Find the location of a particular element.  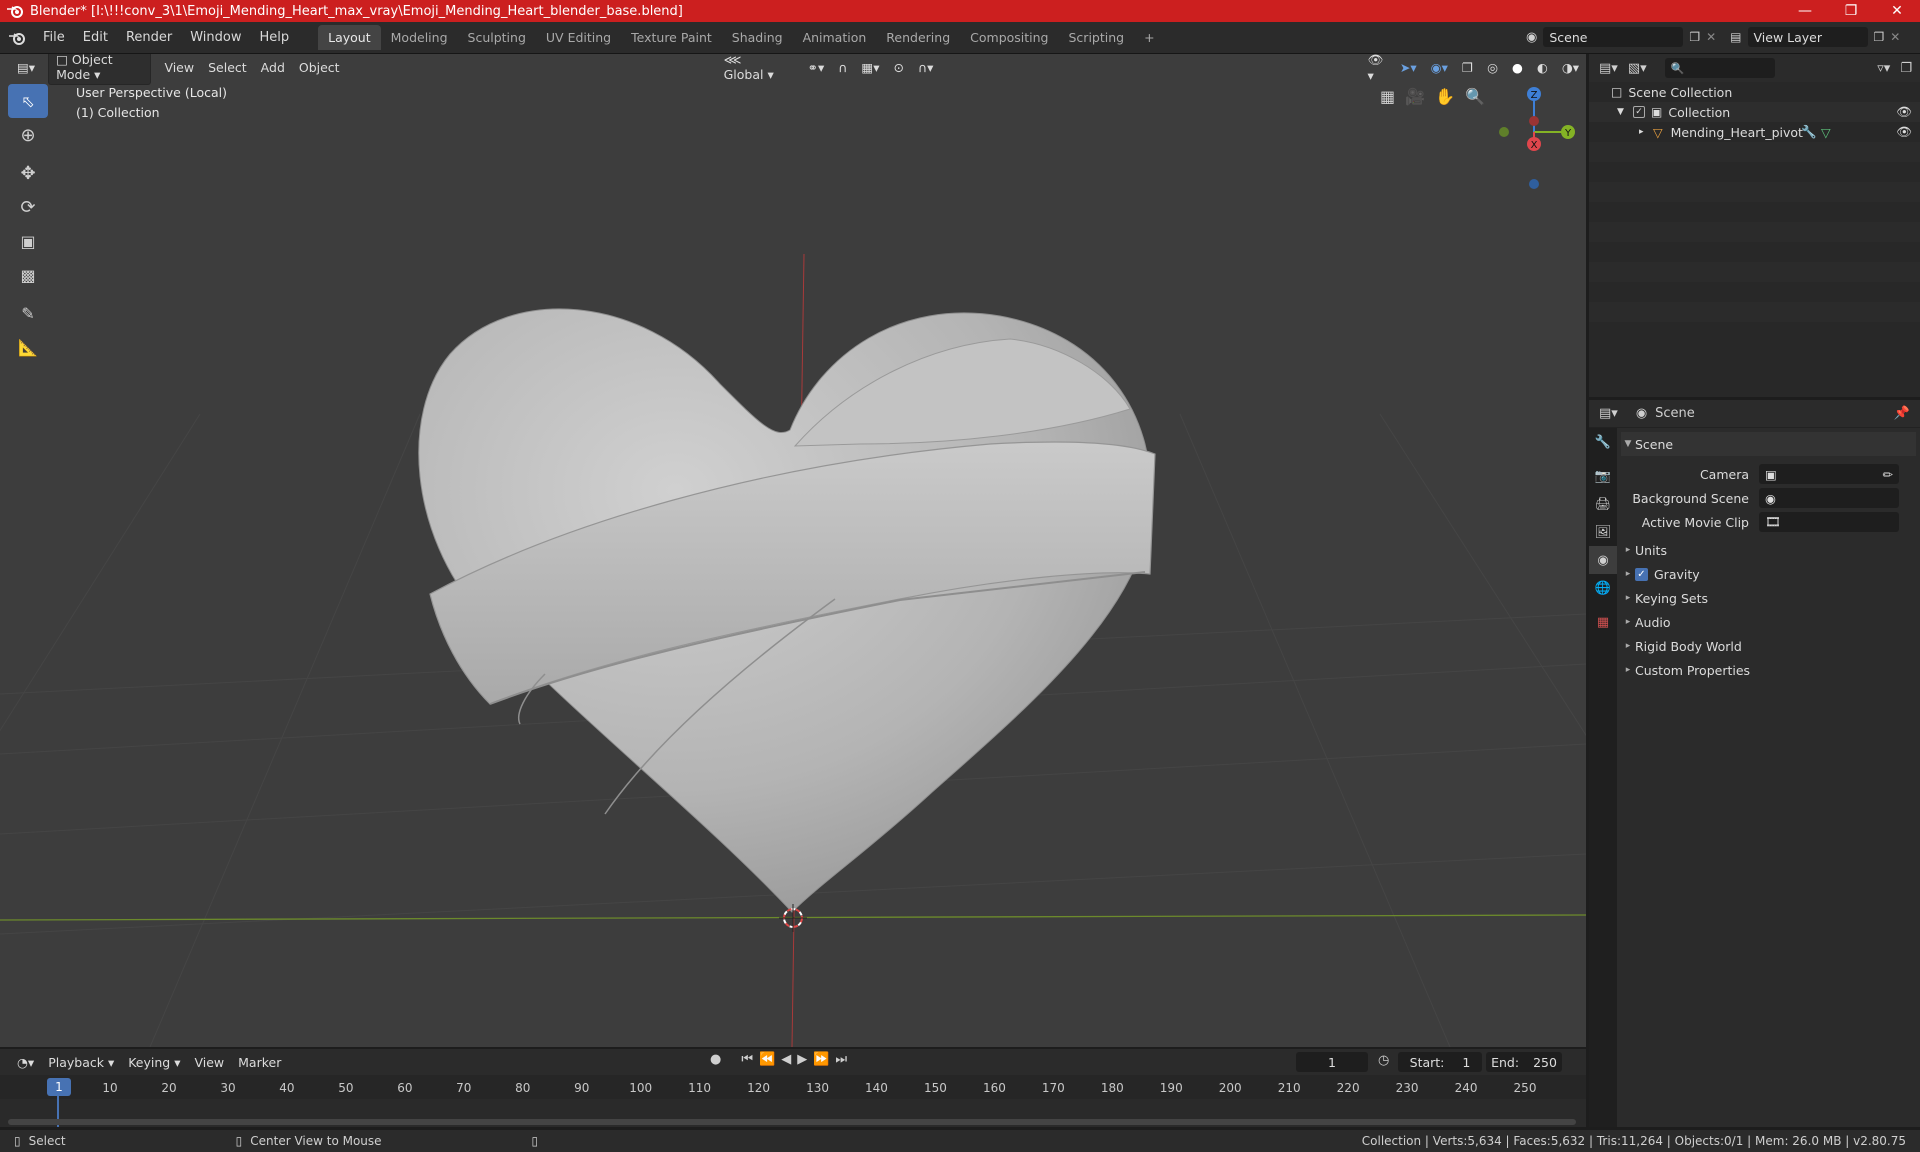

timeline-menu-playback: Playback ▾ is located at coordinates (81, 1062).